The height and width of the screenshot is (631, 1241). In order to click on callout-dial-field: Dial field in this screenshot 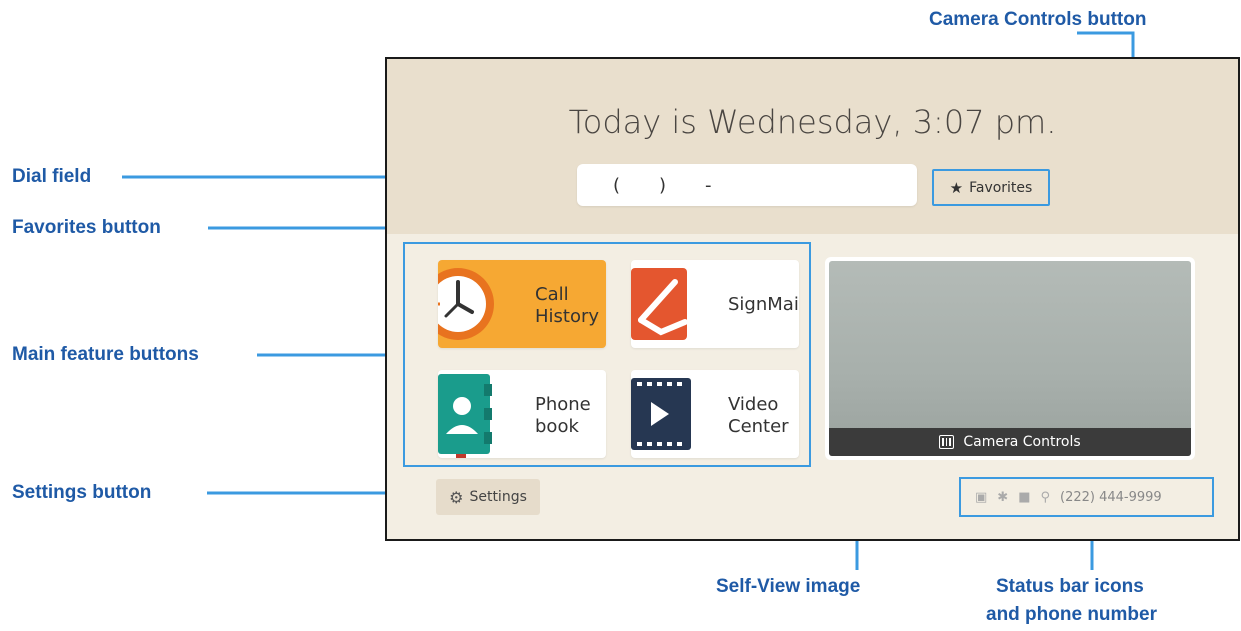, I will do `click(52, 176)`.